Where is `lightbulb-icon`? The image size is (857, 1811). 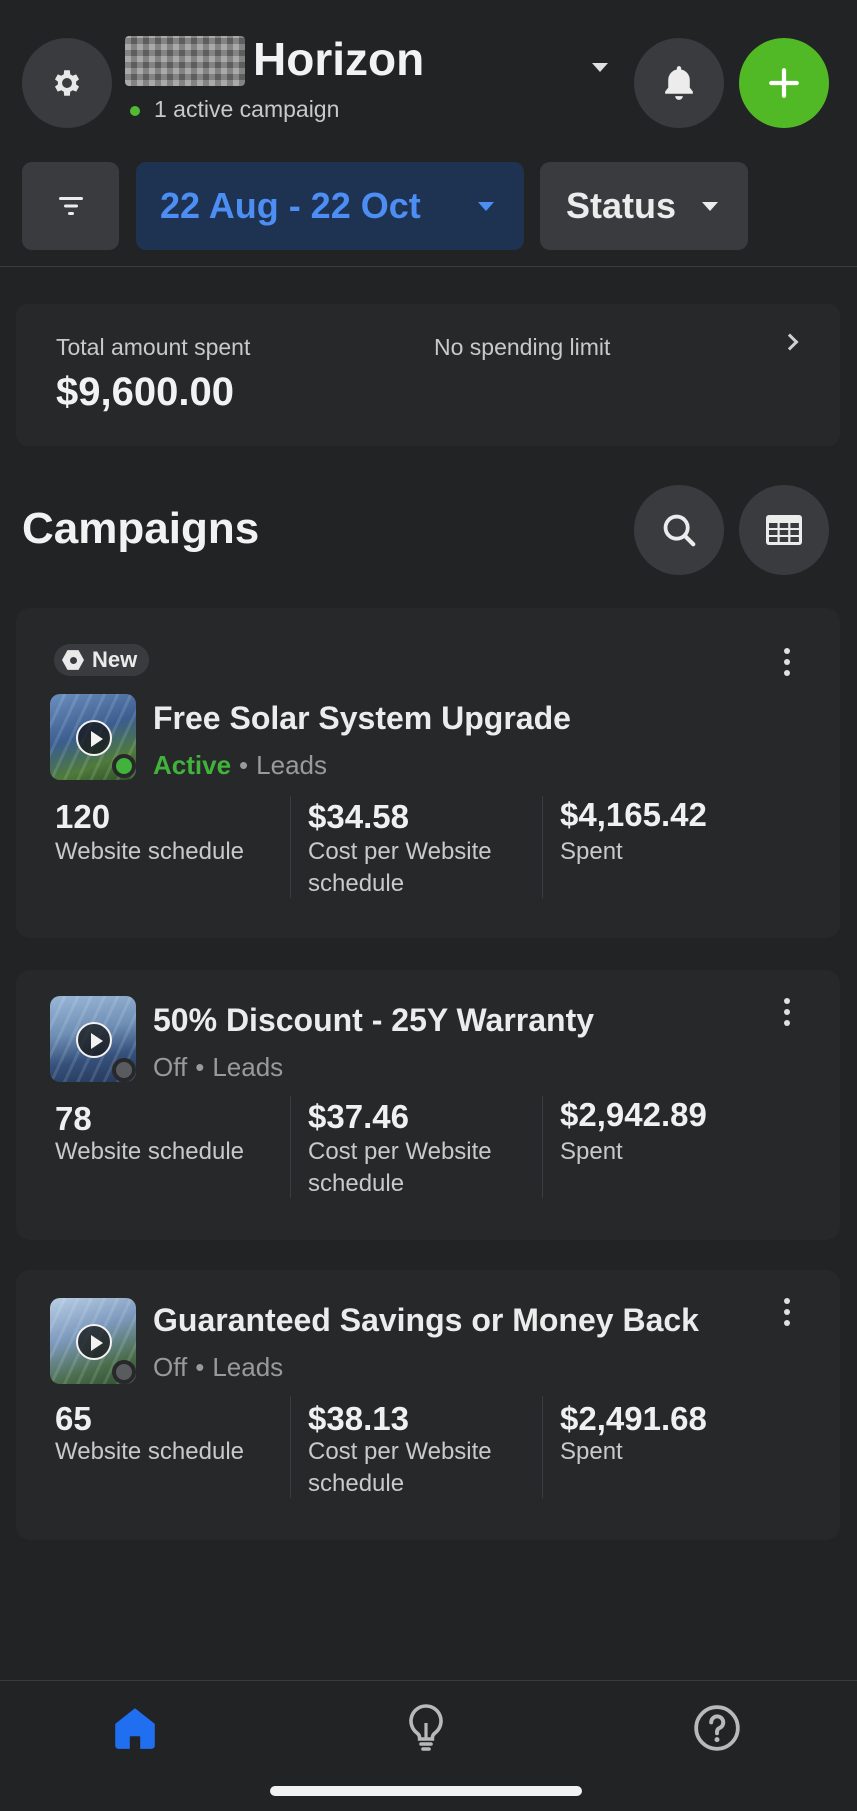 lightbulb-icon is located at coordinates (426, 1727).